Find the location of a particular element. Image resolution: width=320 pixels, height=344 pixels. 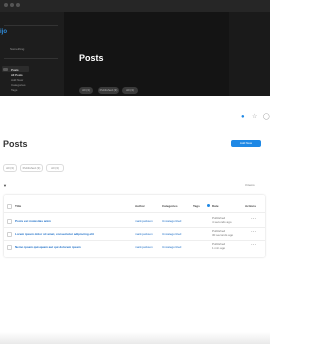

window-minimize-icon is located at coordinates (12, 5).